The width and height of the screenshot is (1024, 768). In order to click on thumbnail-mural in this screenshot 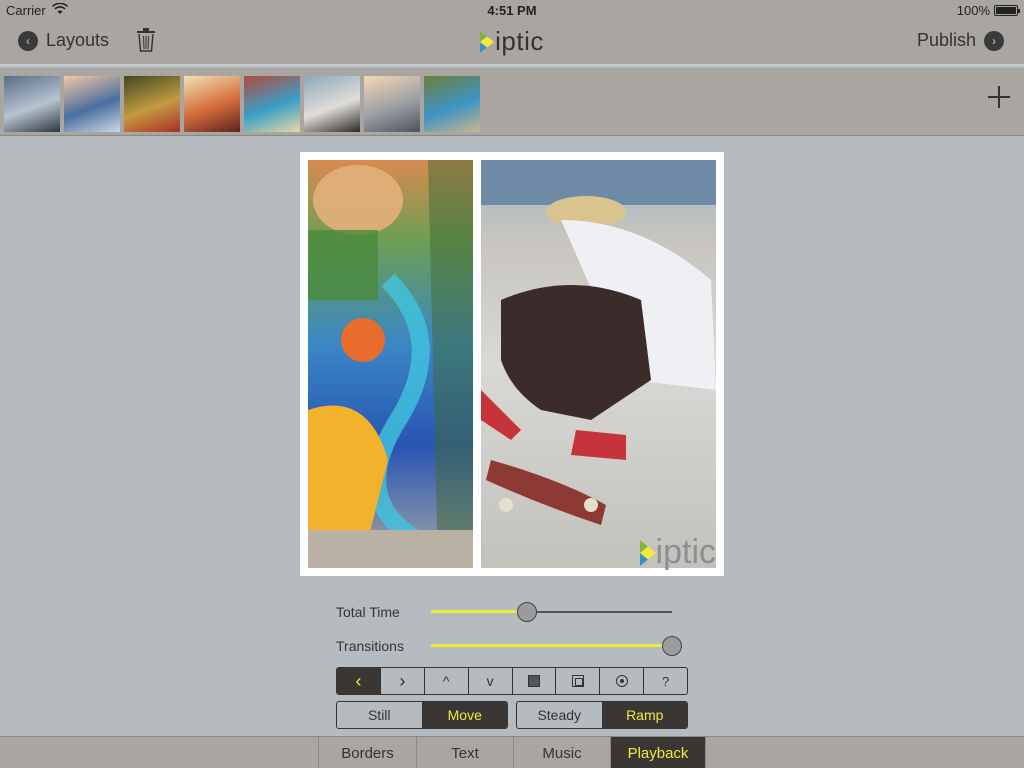, I will do `click(272, 104)`.